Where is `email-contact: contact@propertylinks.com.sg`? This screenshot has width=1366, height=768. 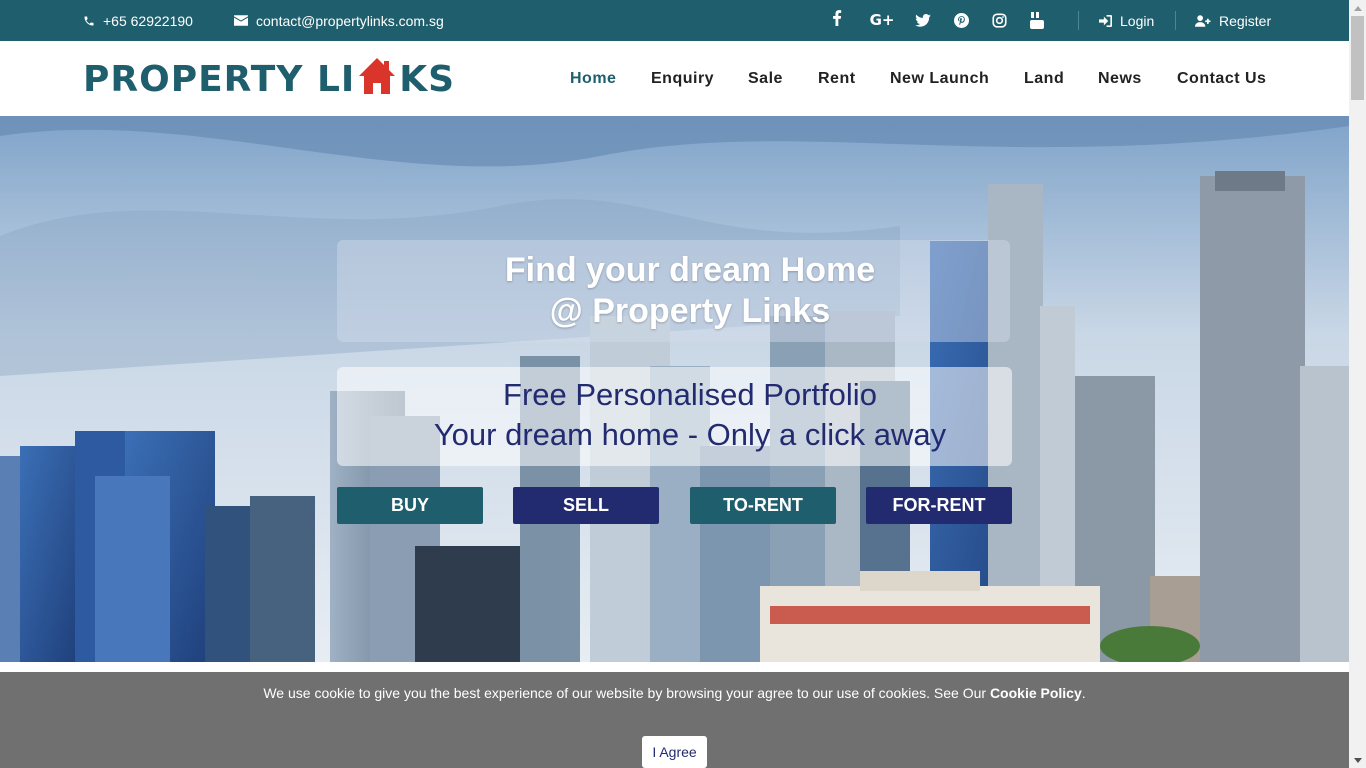
email-contact: contact@propertylinks.com.sg is located at coordinates (339, 20).